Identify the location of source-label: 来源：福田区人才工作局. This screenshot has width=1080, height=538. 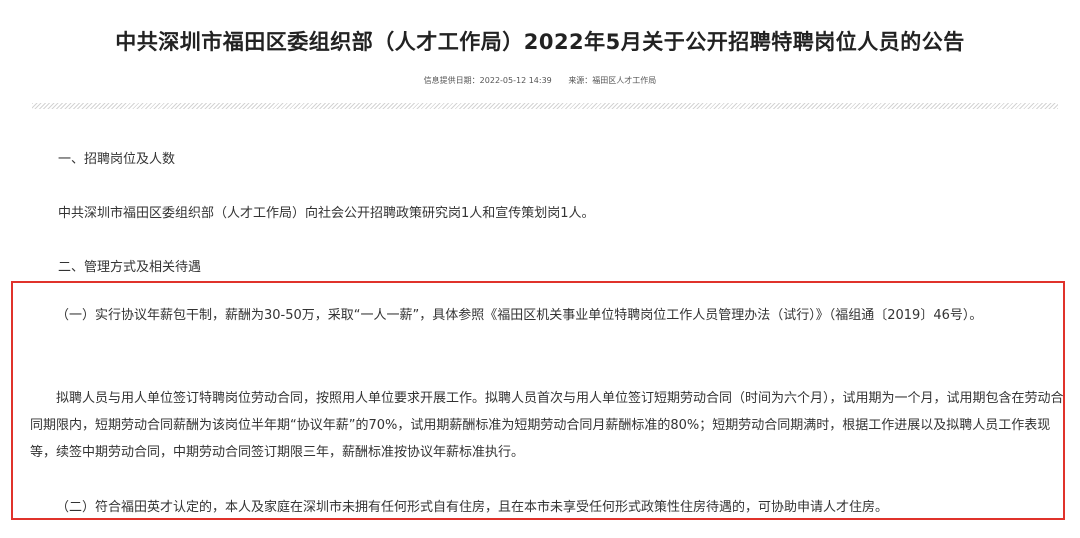
(612, 80).